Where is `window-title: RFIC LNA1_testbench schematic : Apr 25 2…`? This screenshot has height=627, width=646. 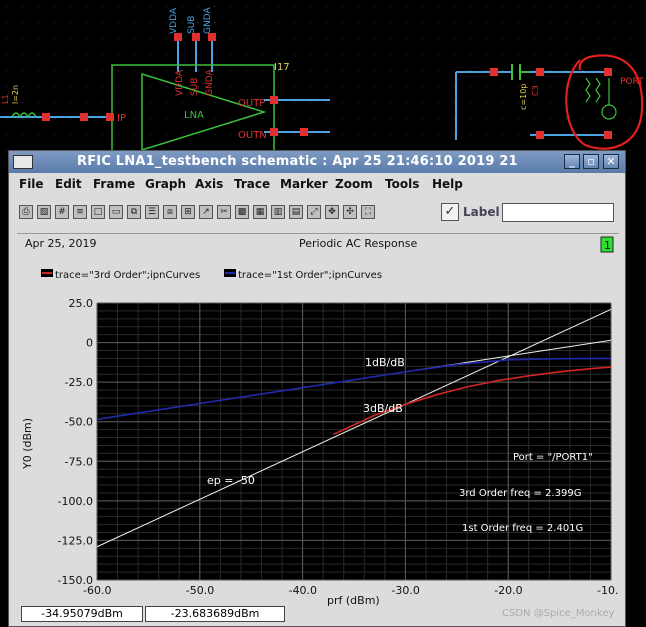 window-title: RFIC LNA1_testbench schematic : Apr 25 2… is located at coordinates (297, 161).